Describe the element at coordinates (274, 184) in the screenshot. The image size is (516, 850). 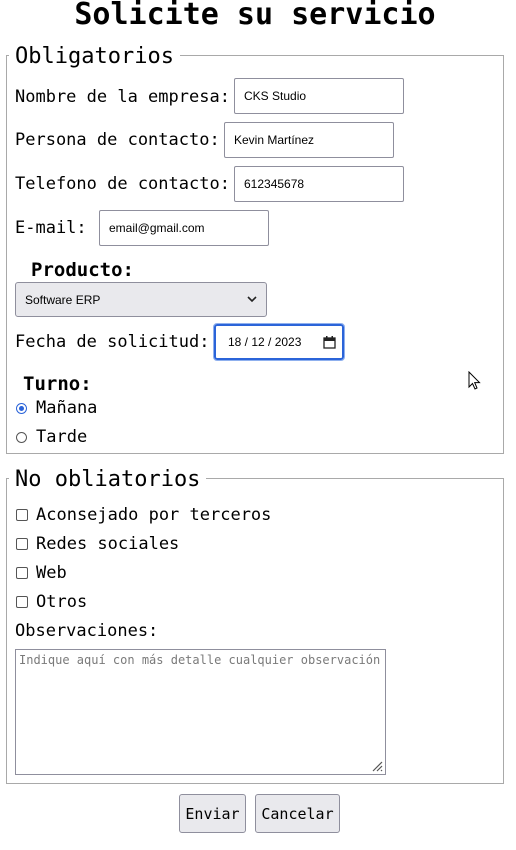
I see `phone-input-value: 612345678` at that location.